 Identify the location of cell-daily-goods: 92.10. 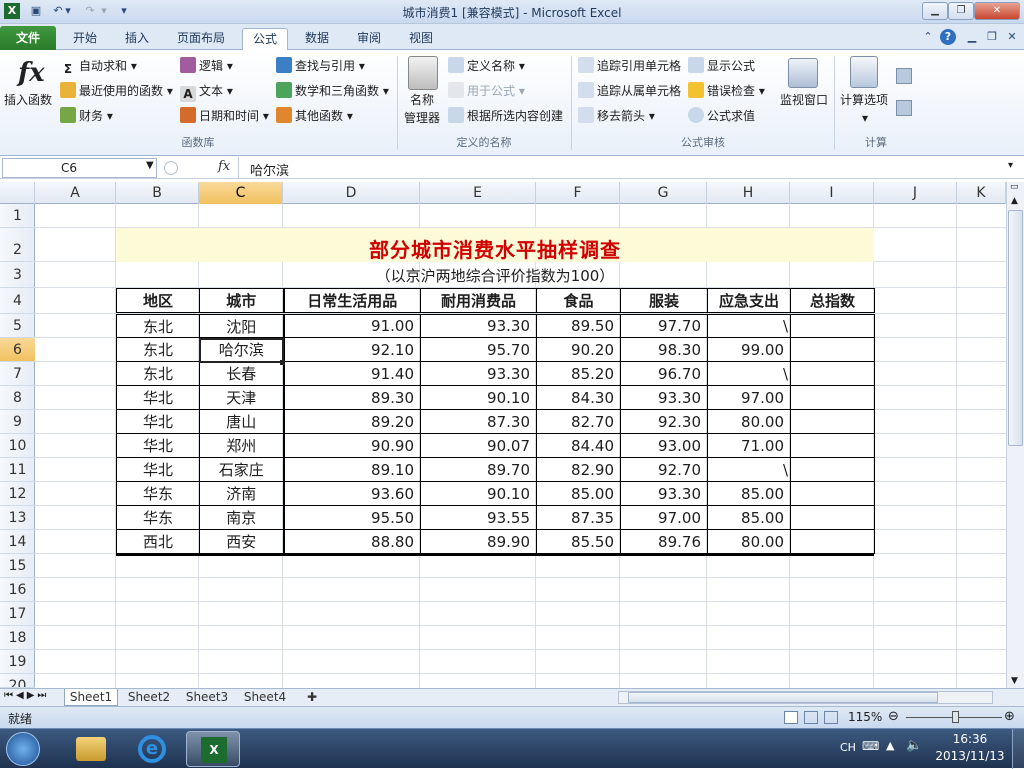
(352, 349).